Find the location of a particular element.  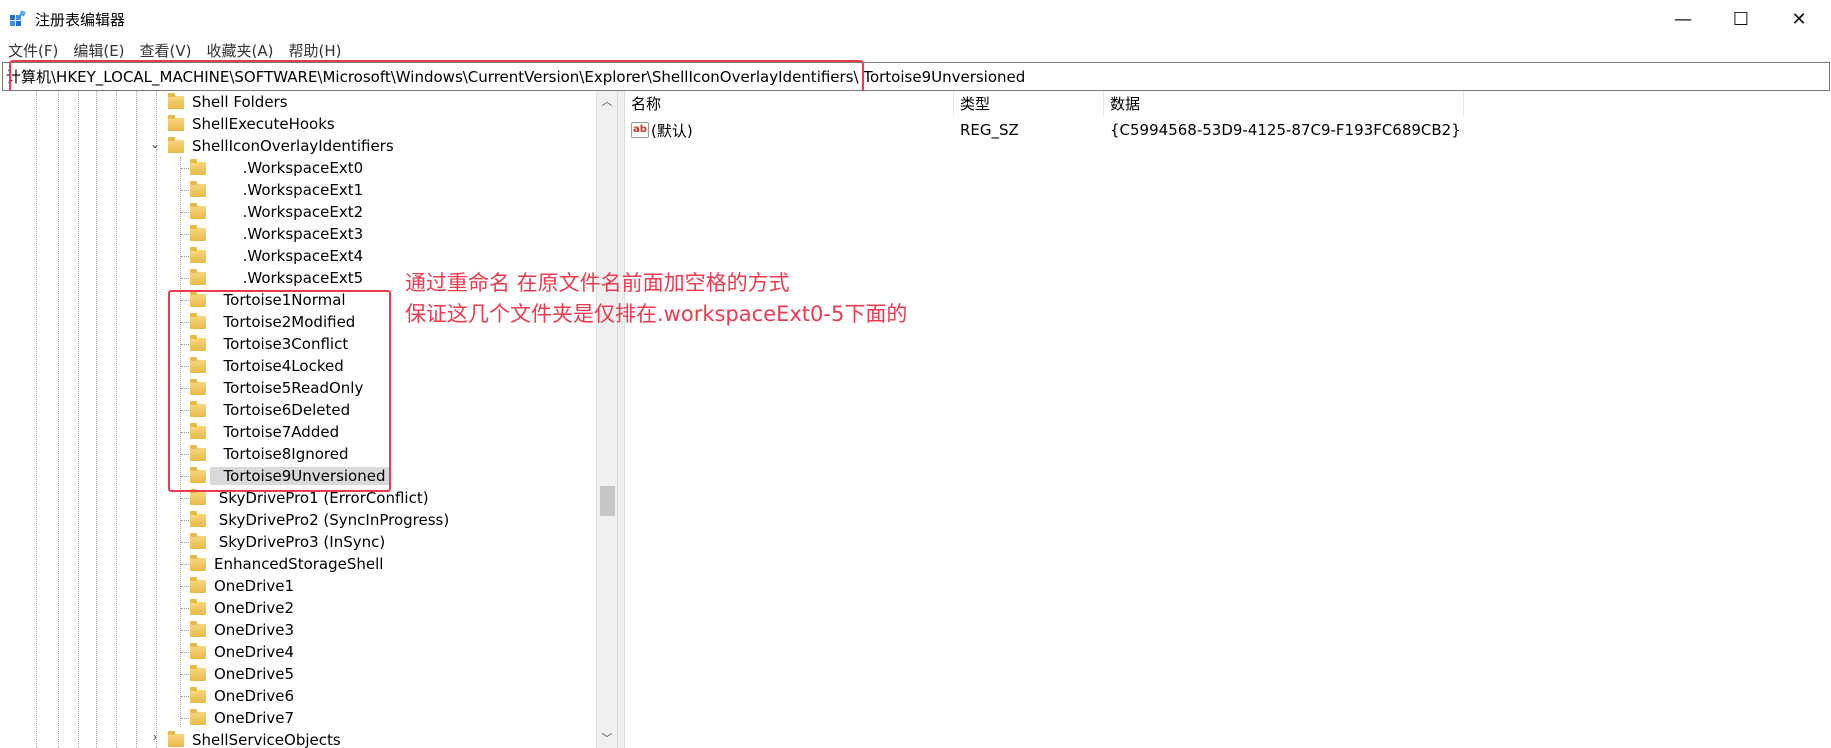

column-header-name: 名称 is located at coordinates (789, 103).